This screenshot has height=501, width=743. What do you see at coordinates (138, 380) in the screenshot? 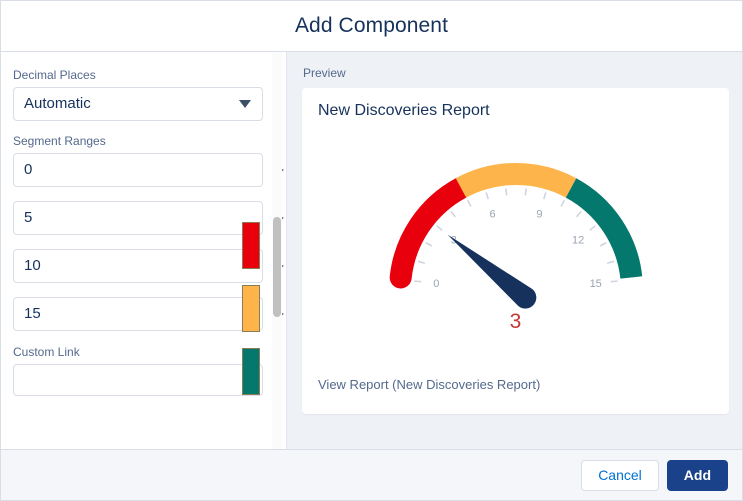
I see `custom-link-input` at bounding box center [138, 380].